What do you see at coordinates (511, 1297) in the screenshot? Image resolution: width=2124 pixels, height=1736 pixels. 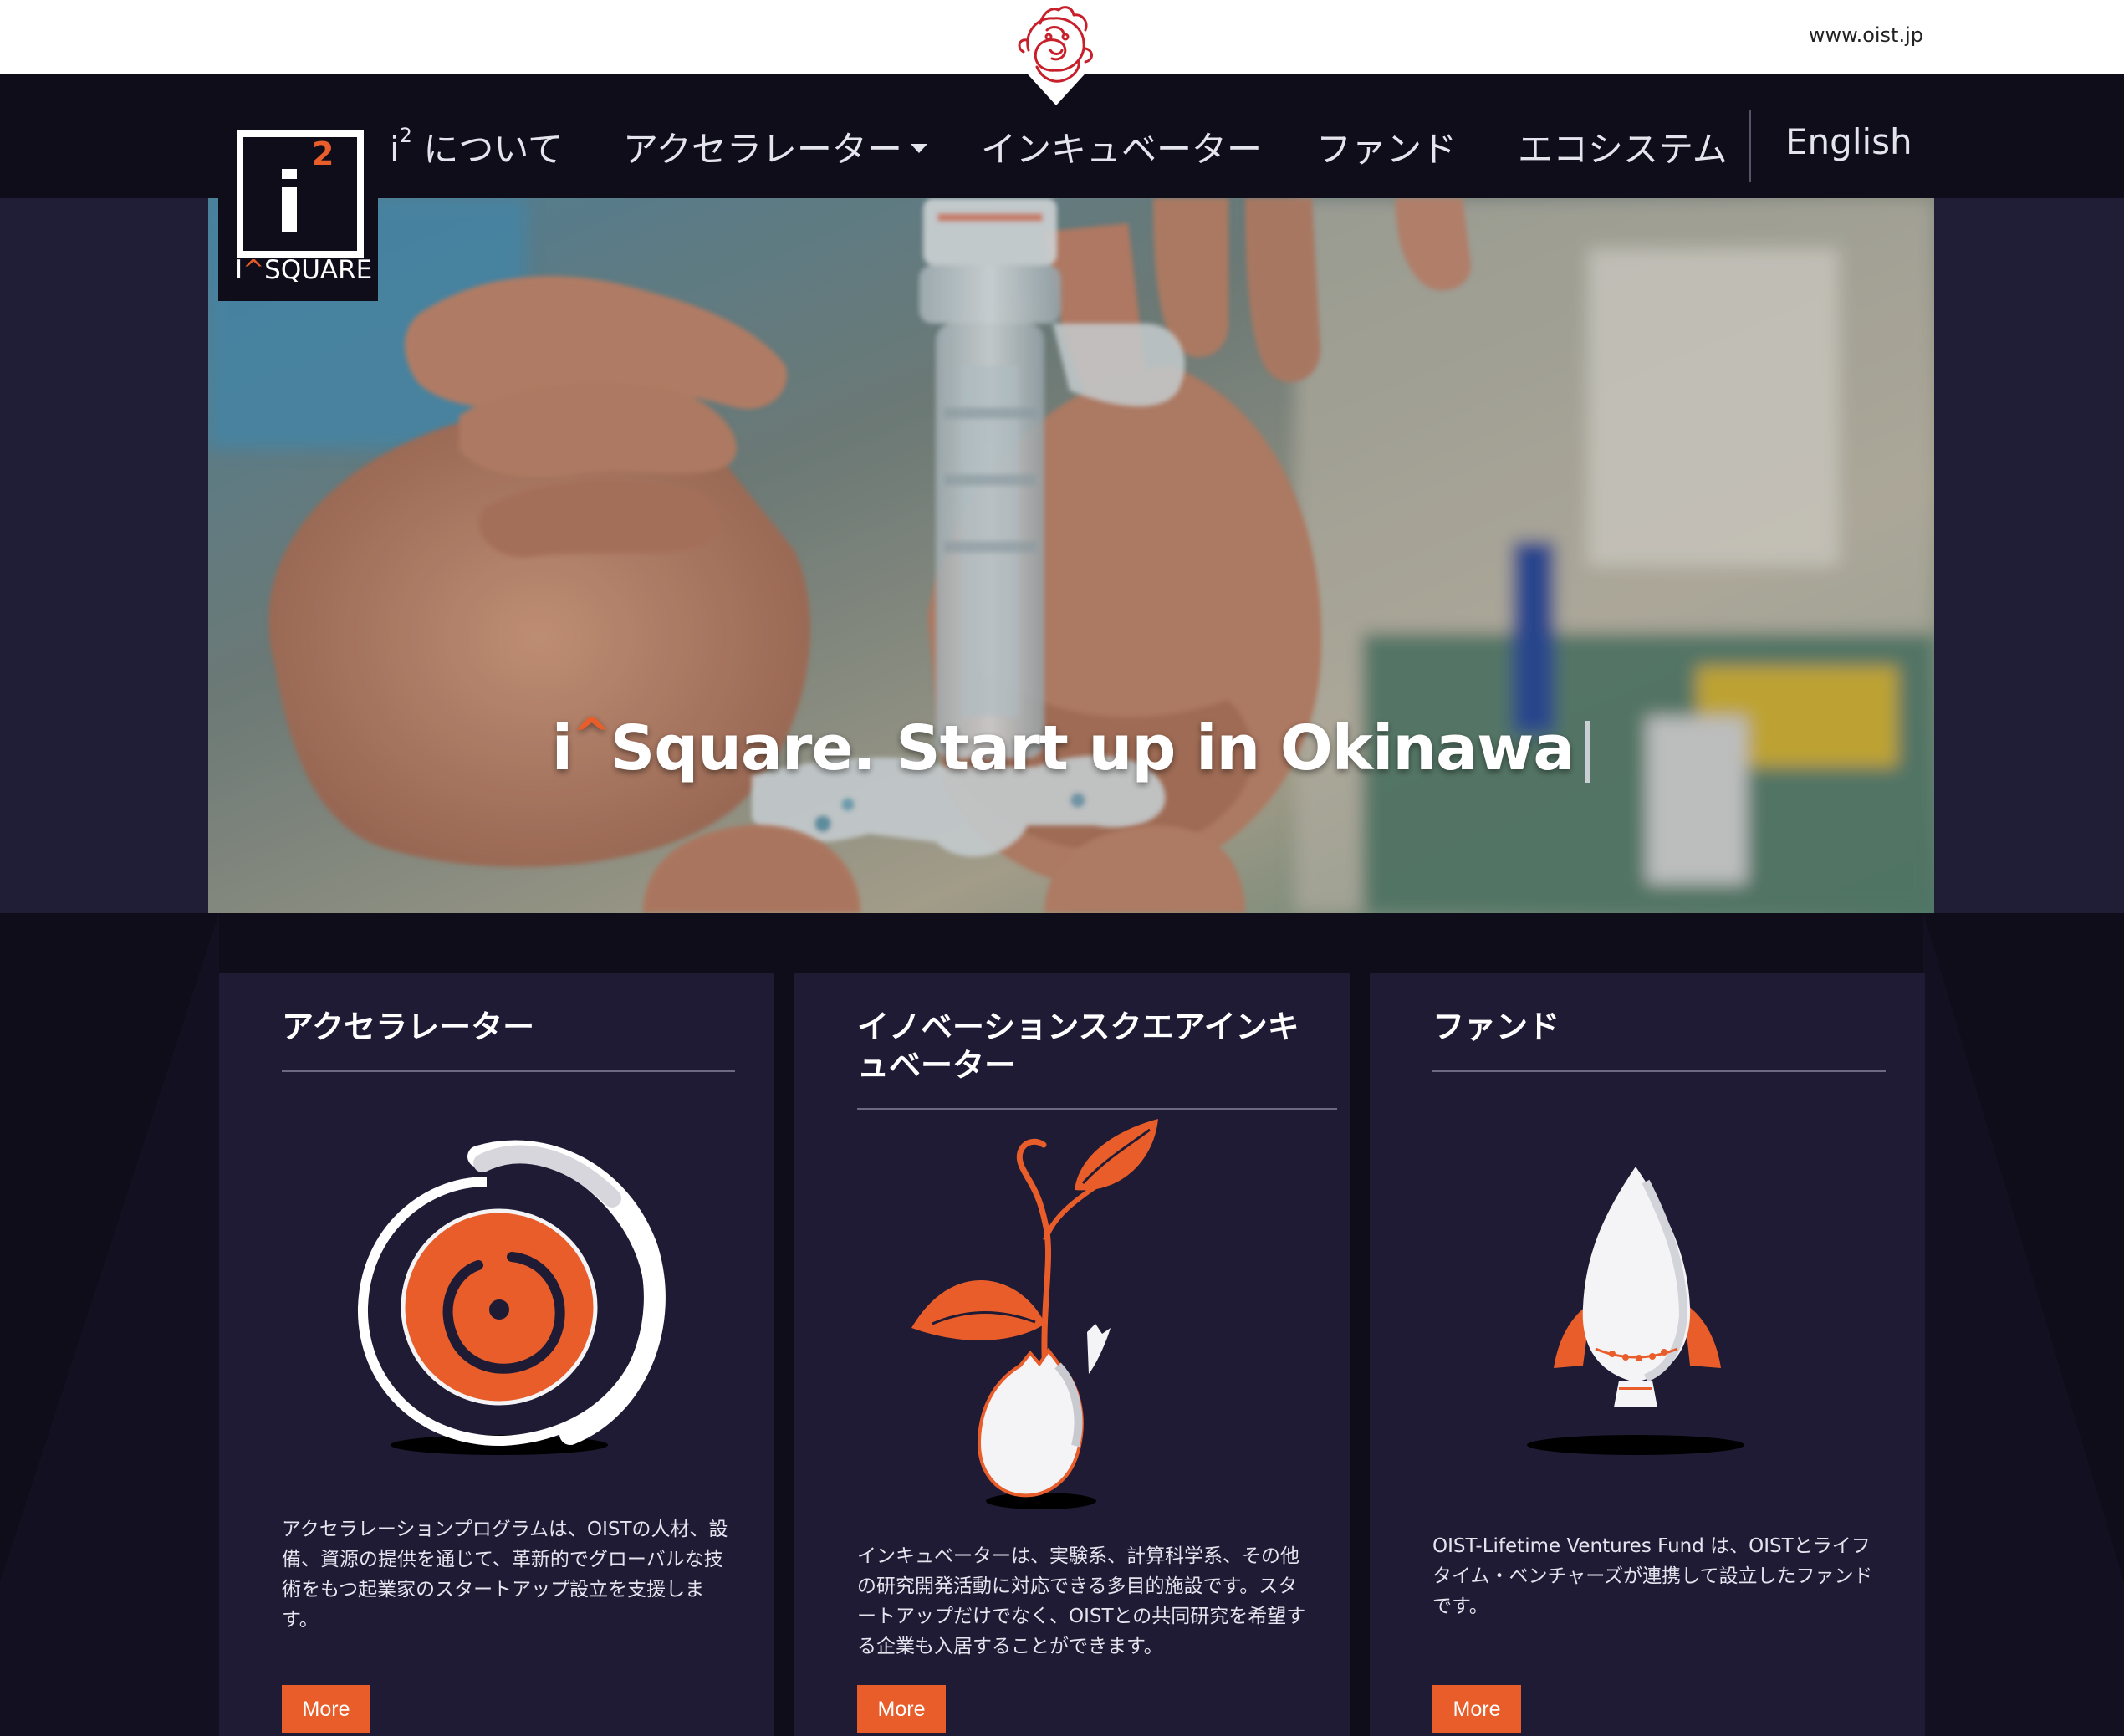 I see `orange-disc-with-spiral-icon` at bounding box center [511, 1297].